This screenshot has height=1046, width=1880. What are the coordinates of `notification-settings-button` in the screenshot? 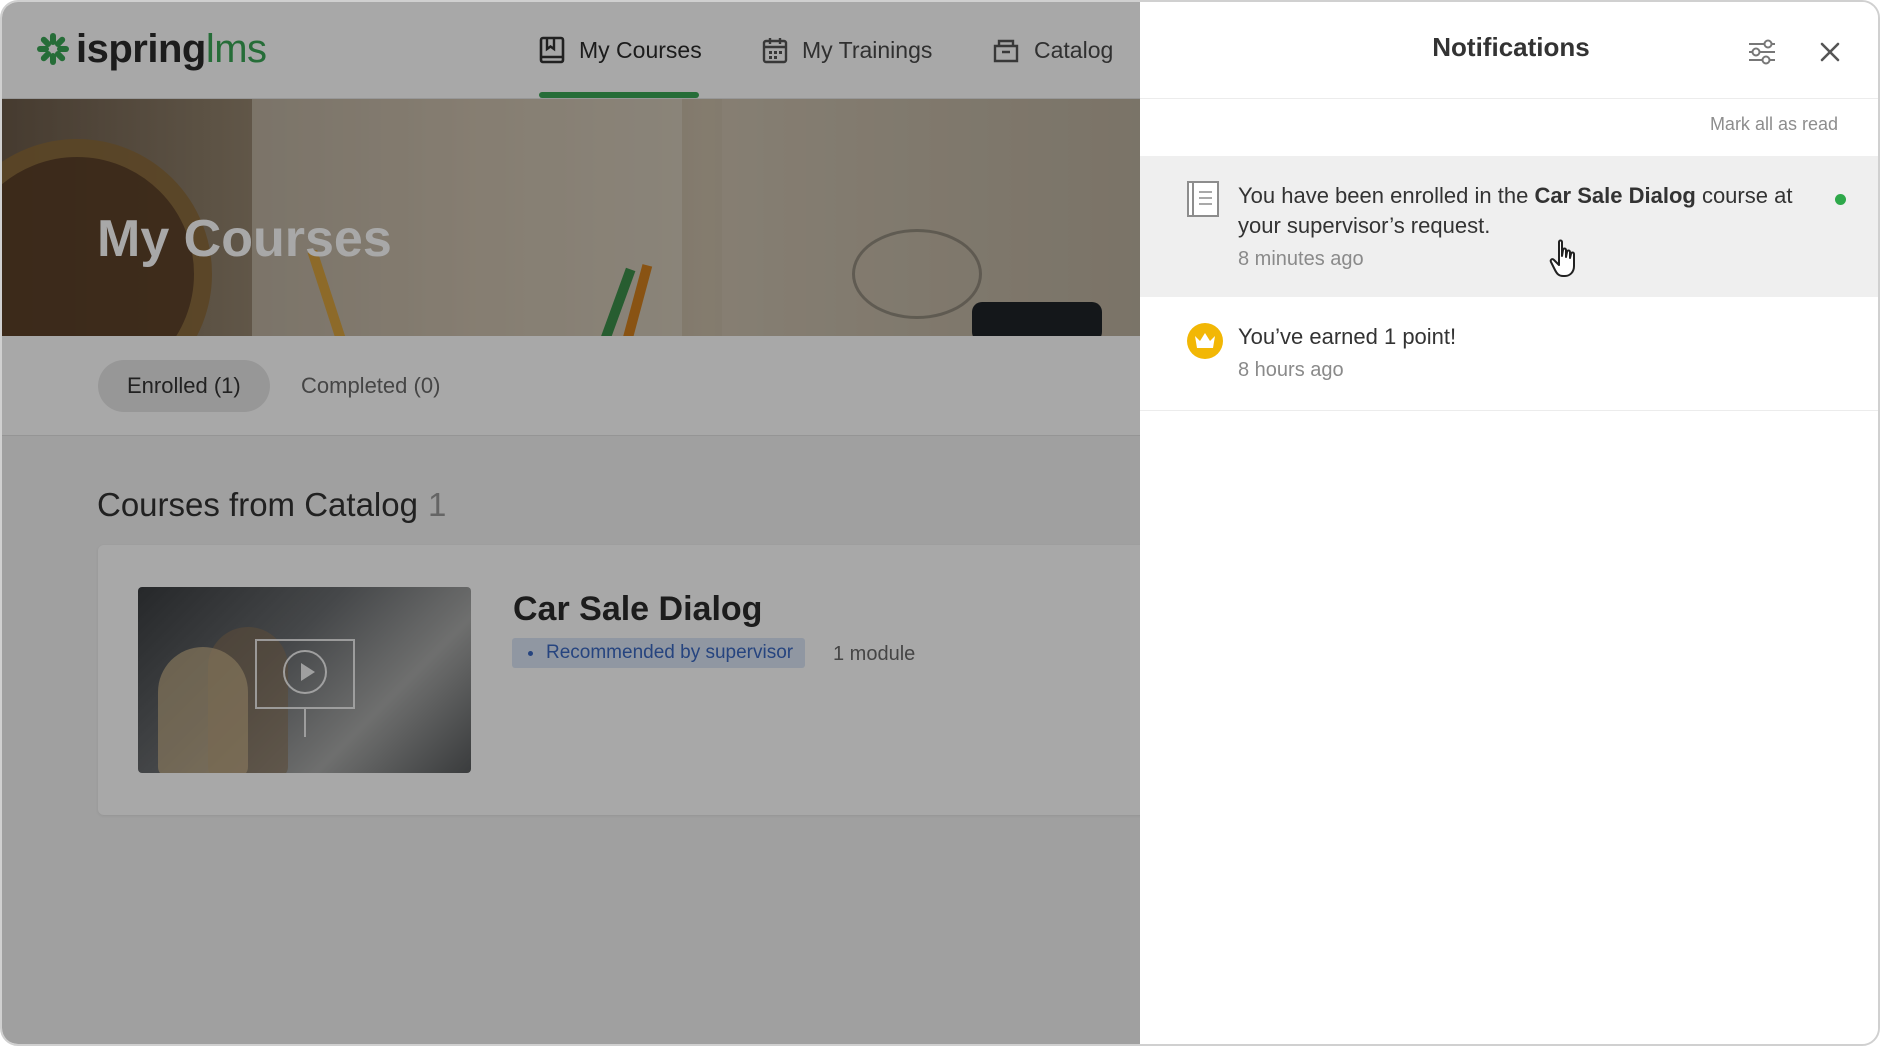 It's located at (1762, 52).